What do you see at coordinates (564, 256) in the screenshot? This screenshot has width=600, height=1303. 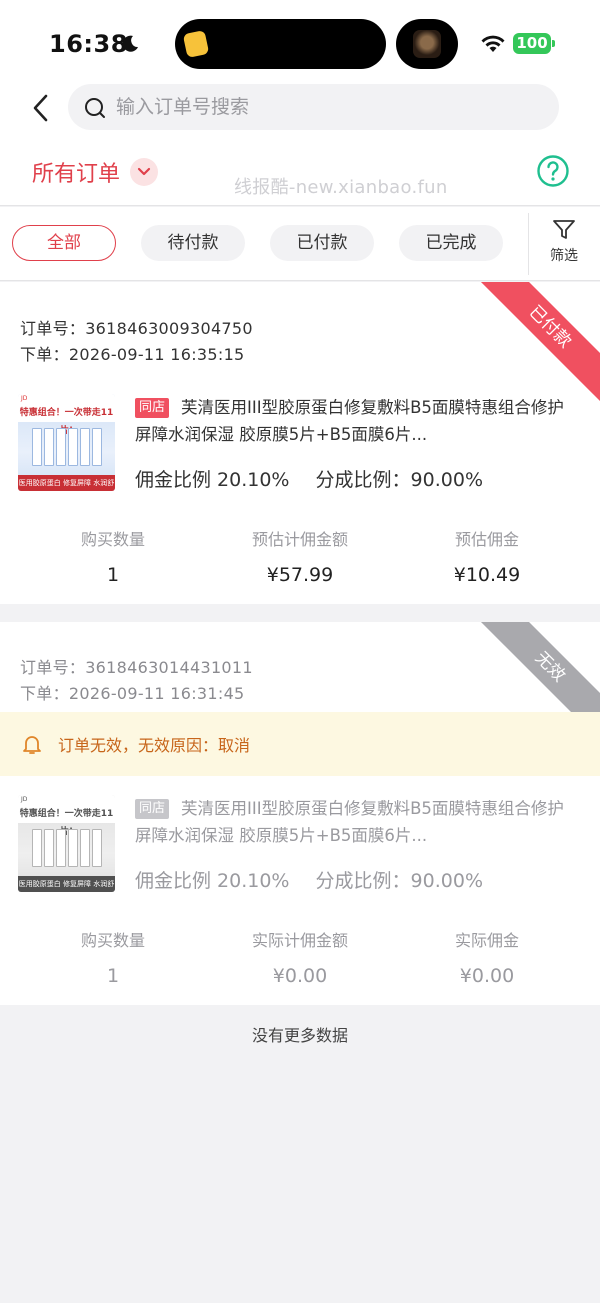 I see `filter-label: 筛选` at bounding box center [564, 256].